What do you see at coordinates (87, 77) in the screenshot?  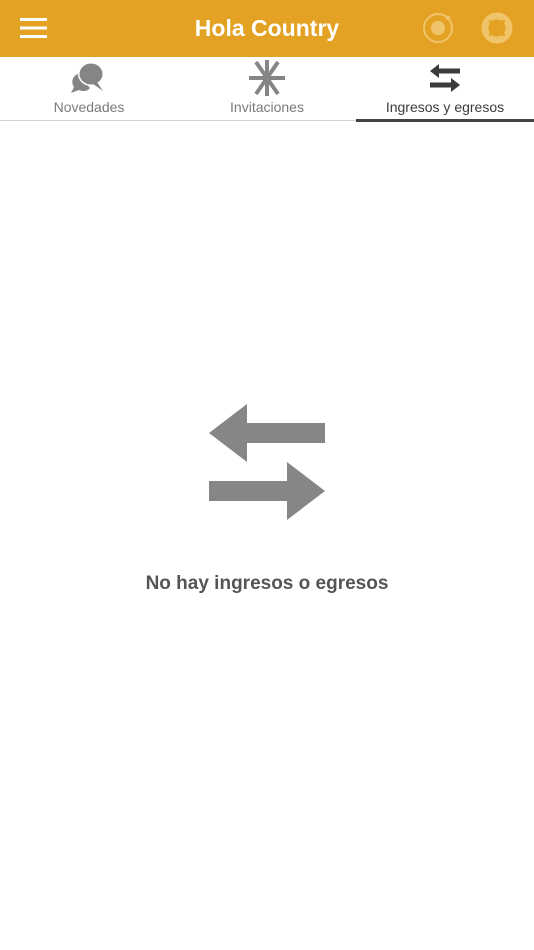 I see `chat-bubbles-icon` at bounding box center [87, 77].